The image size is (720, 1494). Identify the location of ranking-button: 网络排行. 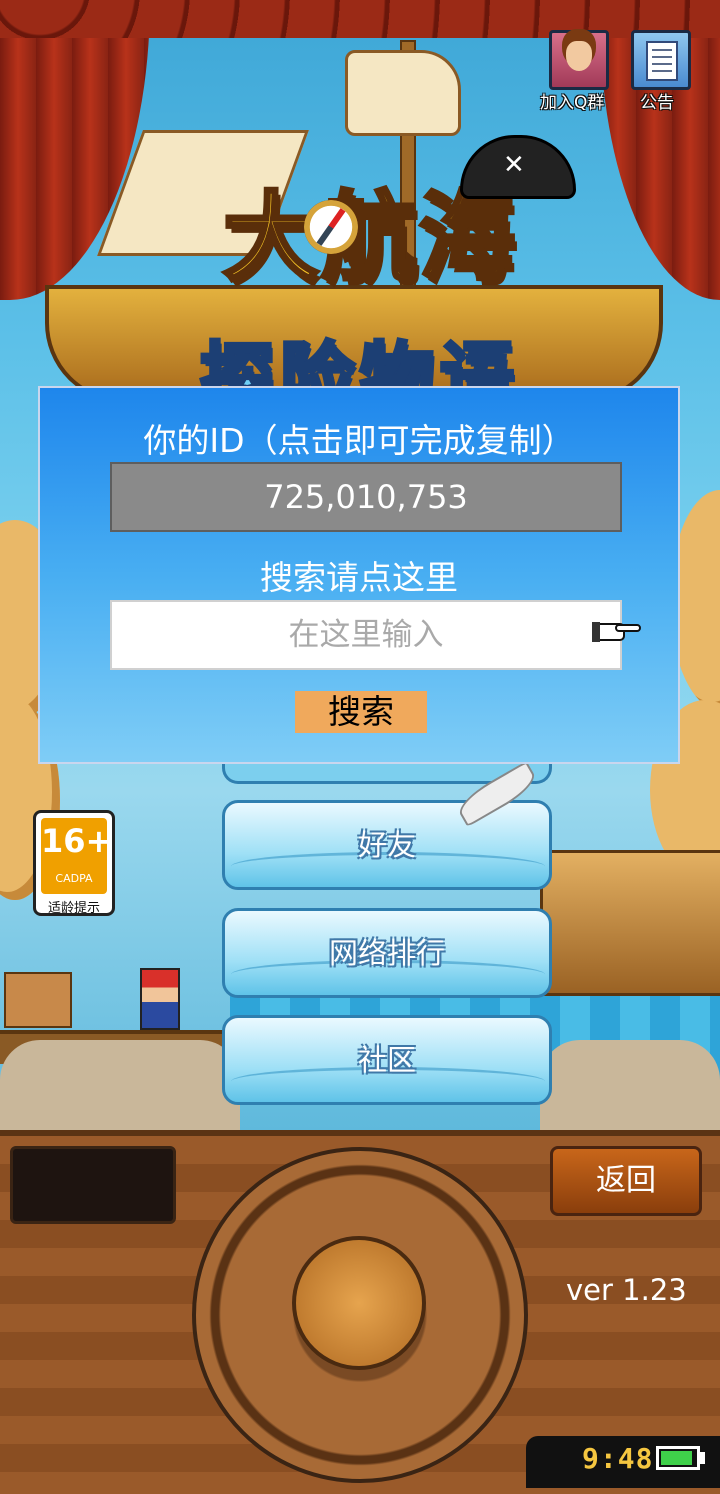
(387, 953).